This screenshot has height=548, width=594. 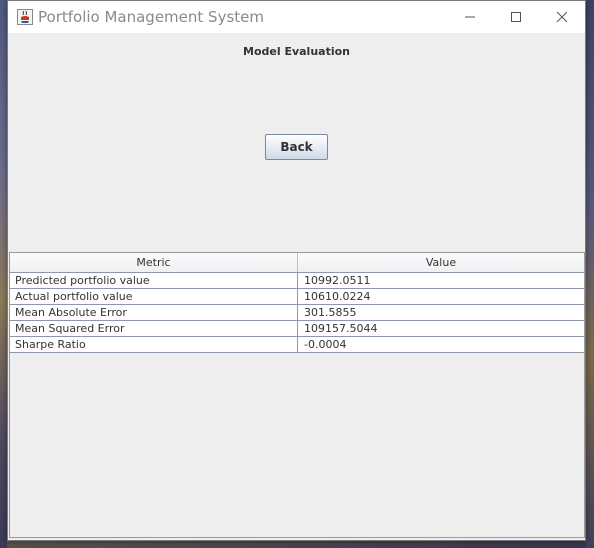 What do you see at coordinates (296, 17) in the screenshot?
I see `title-bar: Portfolio Management System` at bounding box center [296, 17].